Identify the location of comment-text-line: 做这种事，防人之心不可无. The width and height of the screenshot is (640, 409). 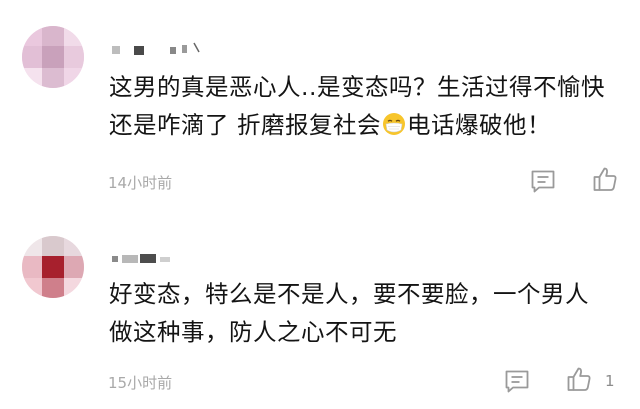
(253, 332).